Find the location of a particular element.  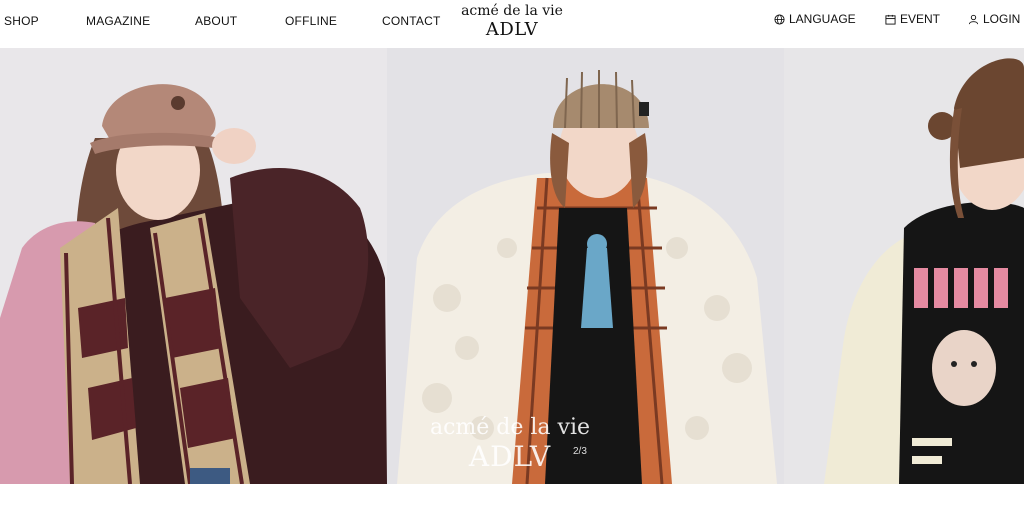

brand-name: acmé de la vie is located at coordinates (512, 11).